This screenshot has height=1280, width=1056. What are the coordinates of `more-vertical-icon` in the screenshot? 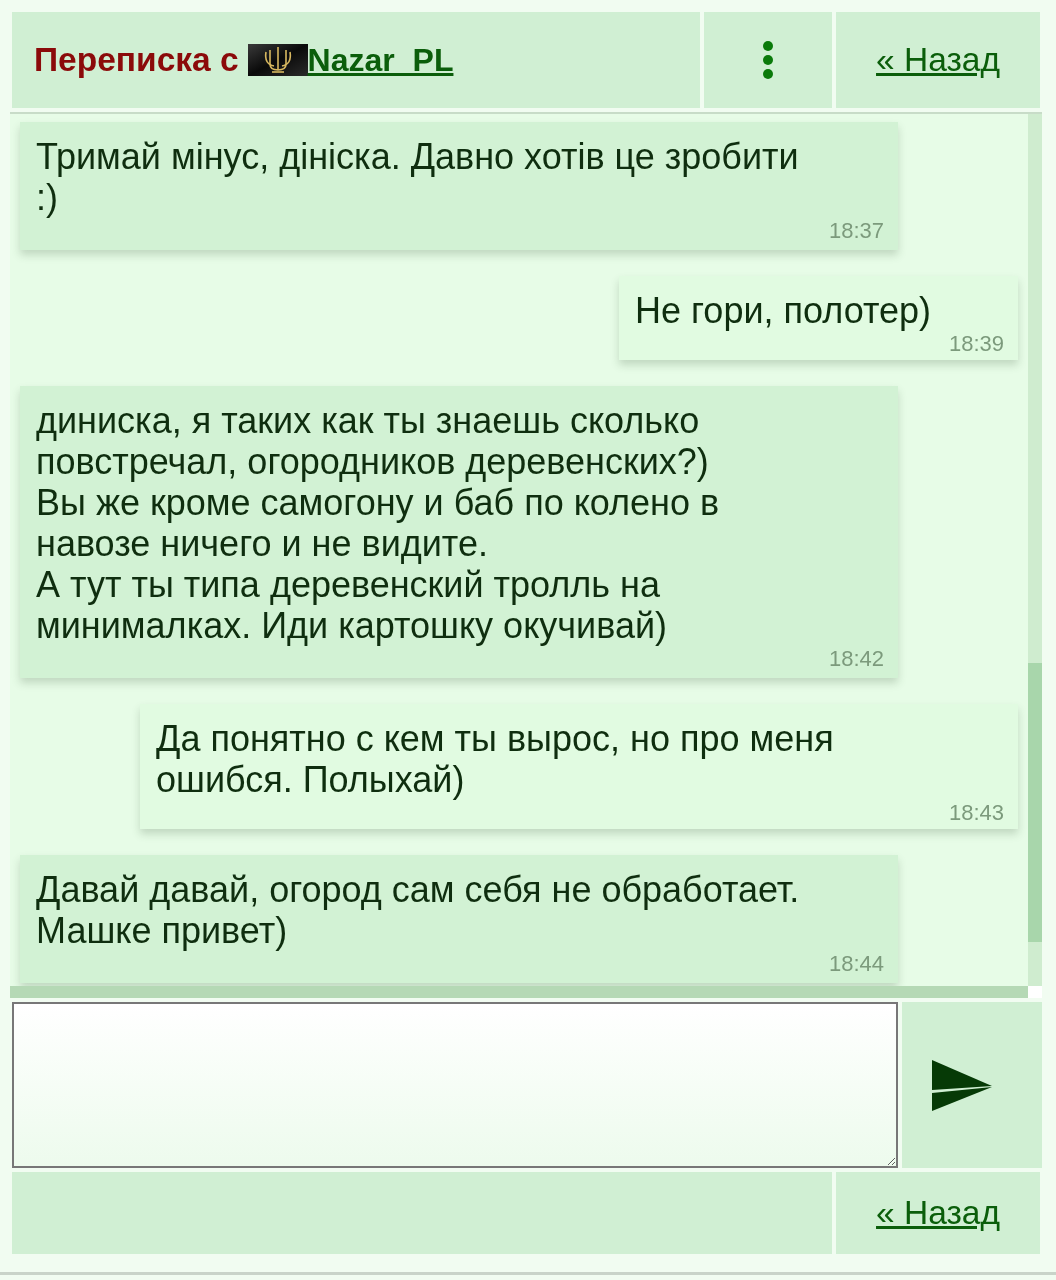 It's located at (768, 60).